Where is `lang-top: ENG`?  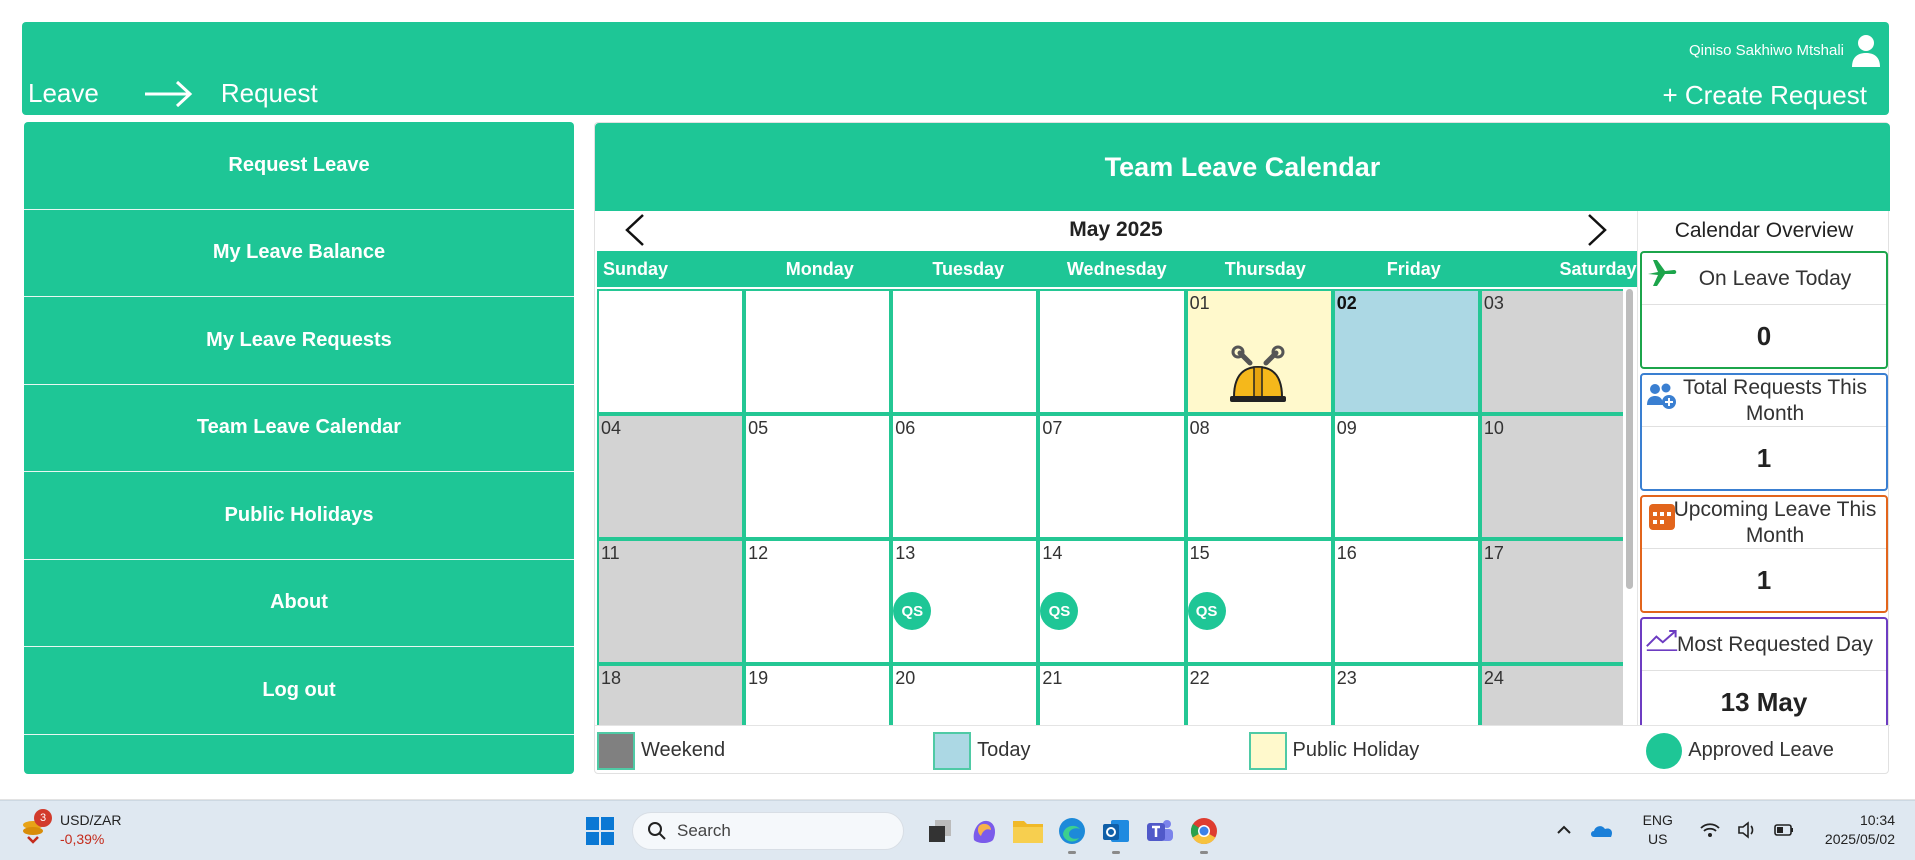 lang-top: ENG is located at coordinates (1657, 820).